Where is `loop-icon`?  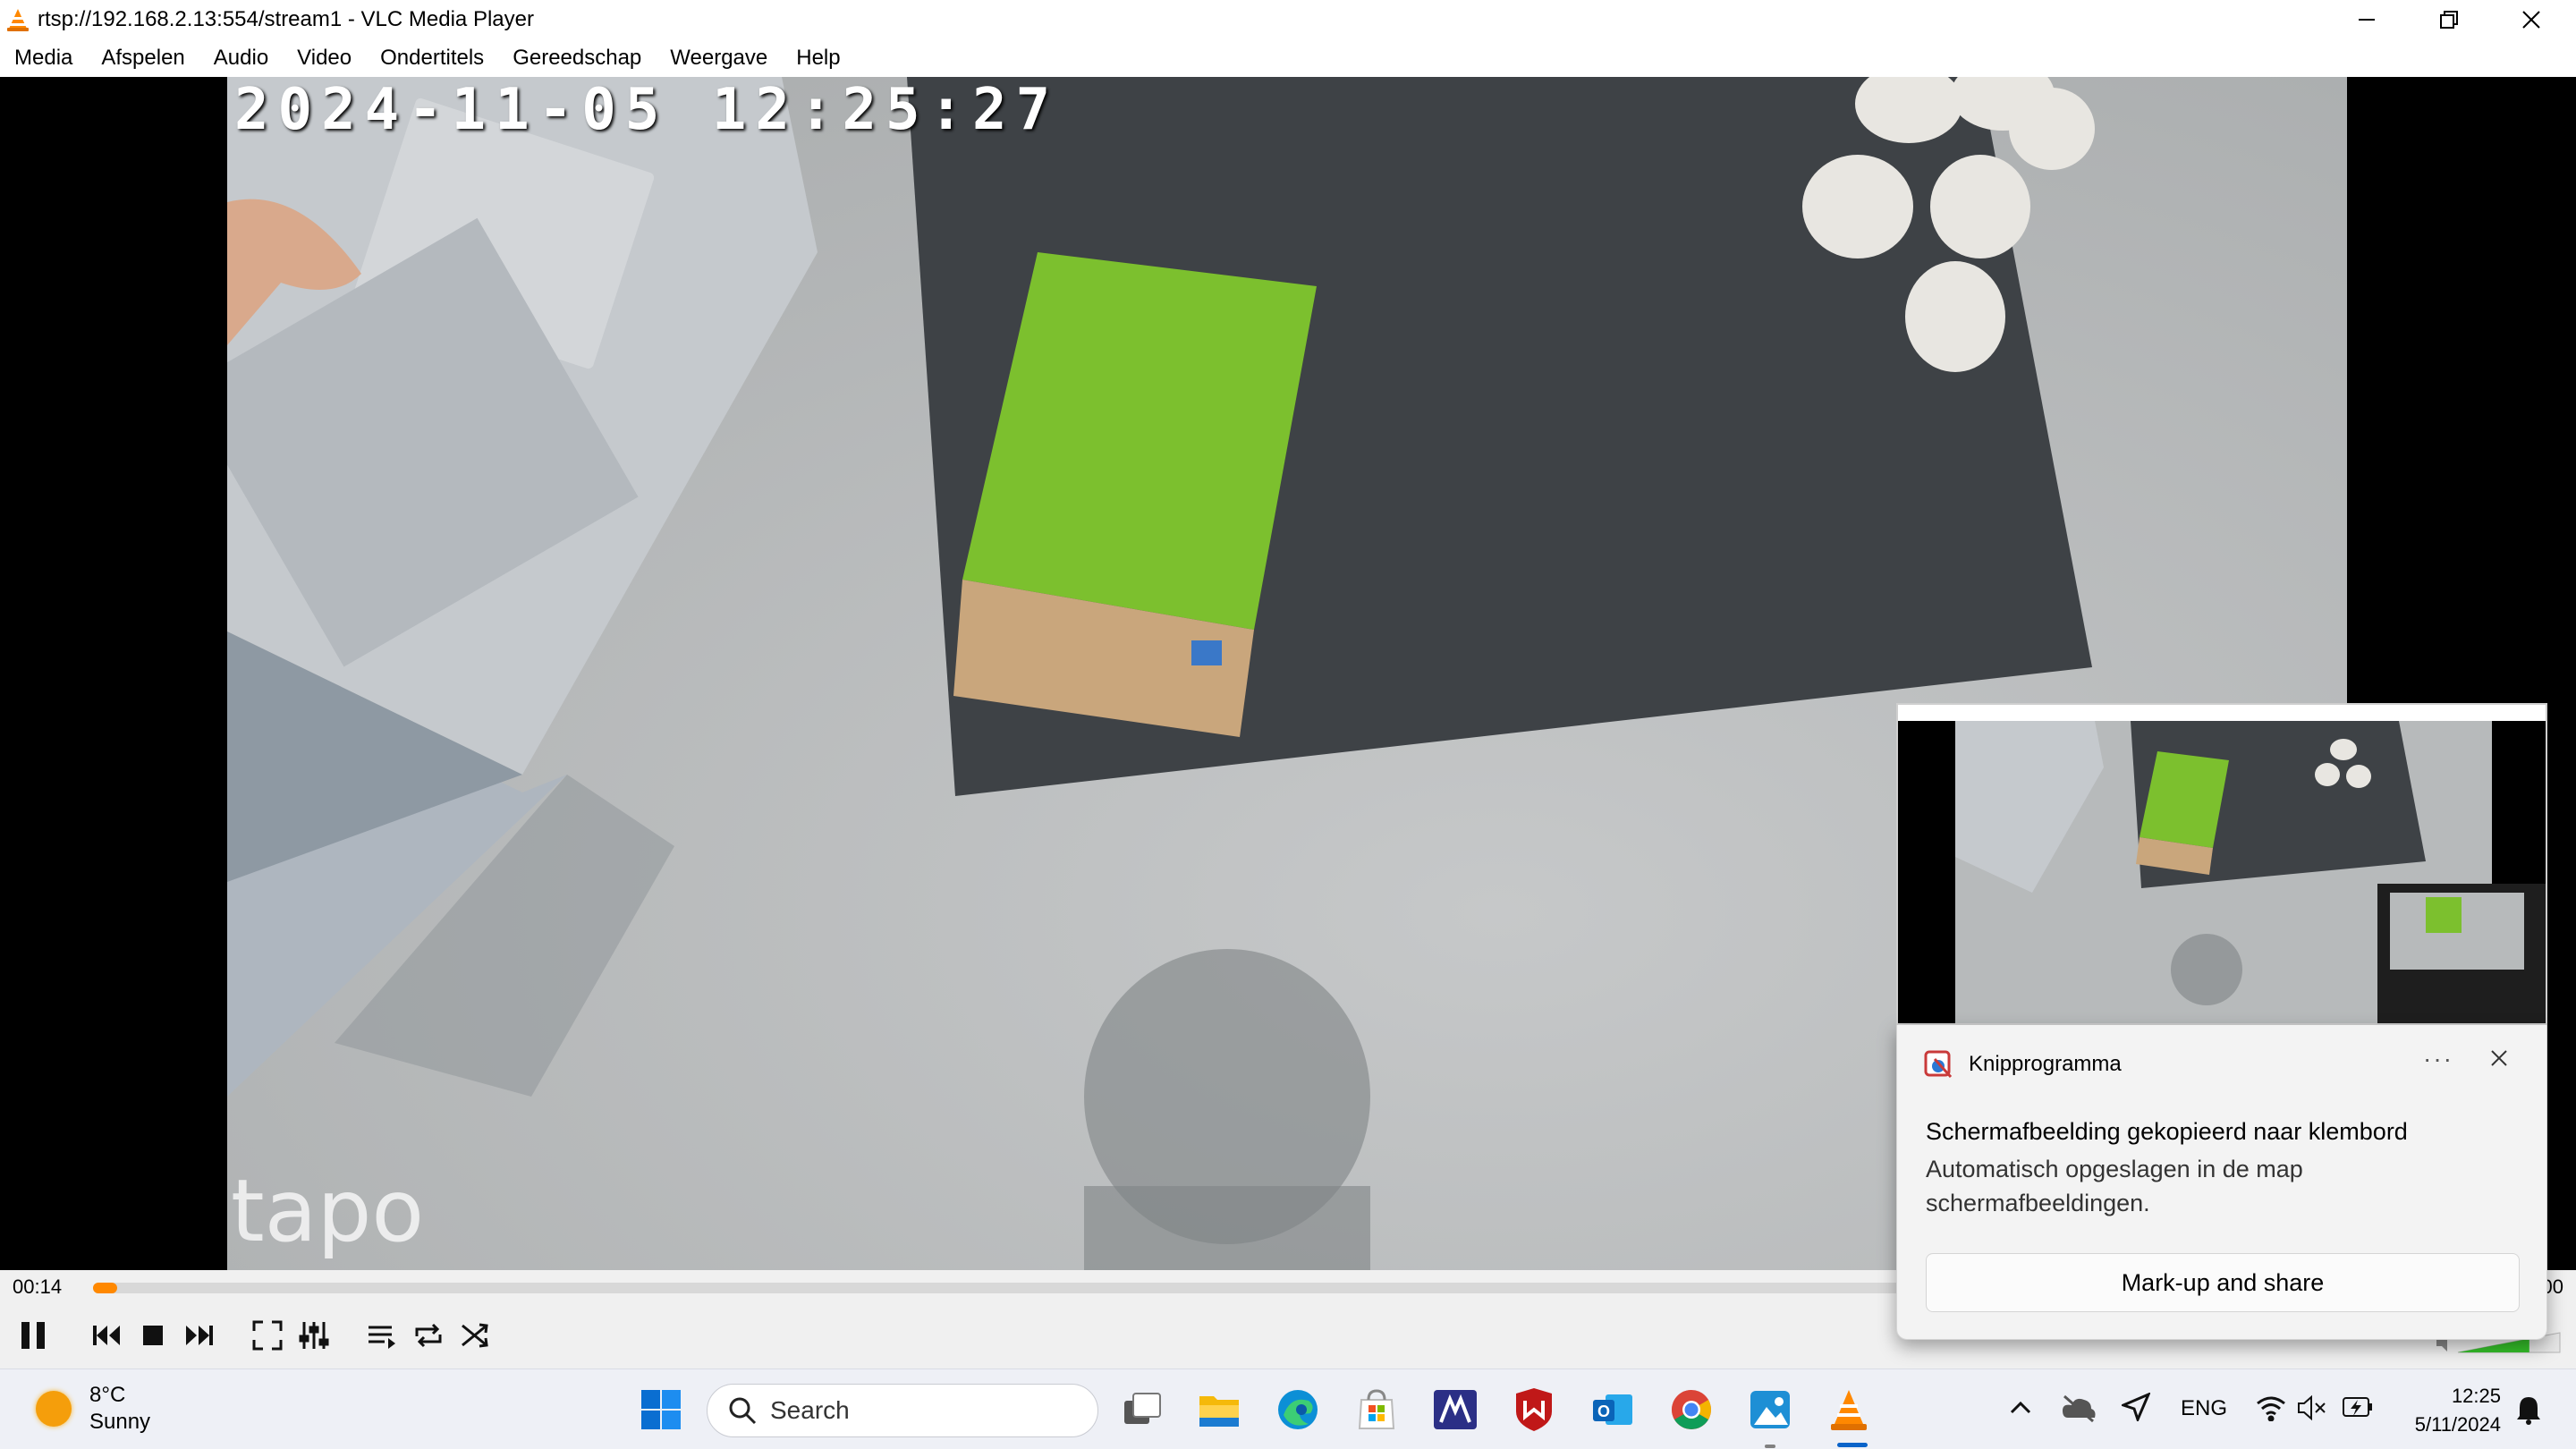
loop-icon is located at coordinates (428, 1335).